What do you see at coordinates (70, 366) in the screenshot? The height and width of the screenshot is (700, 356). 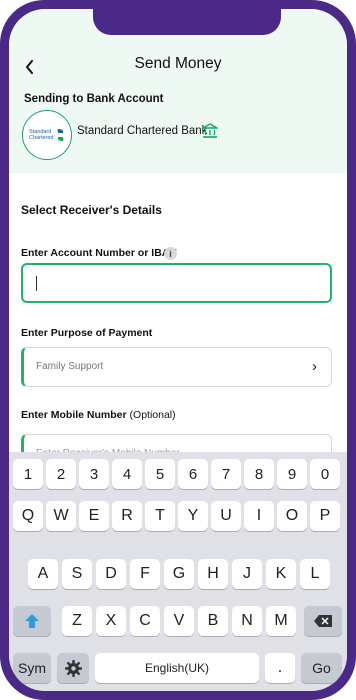 I see `purpose-selected-value: Family Support` at bounding box center [70, 366].